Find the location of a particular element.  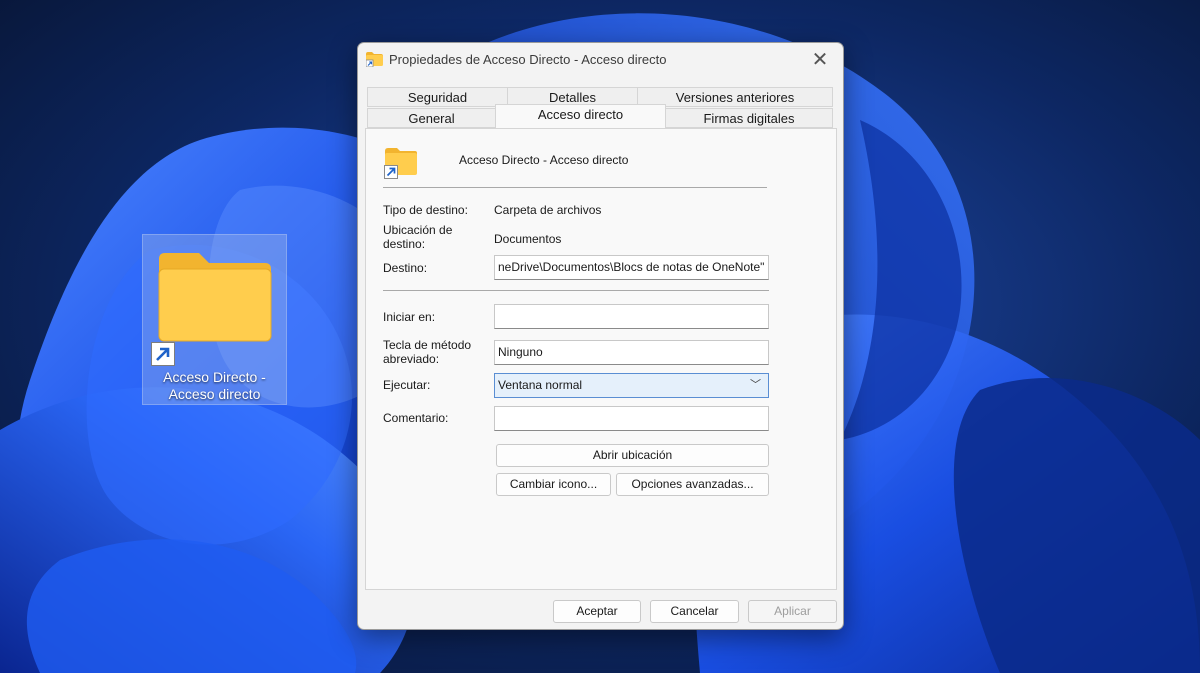

tab-acceso-directo: Acceso directo is located at coordinates (580, 116).